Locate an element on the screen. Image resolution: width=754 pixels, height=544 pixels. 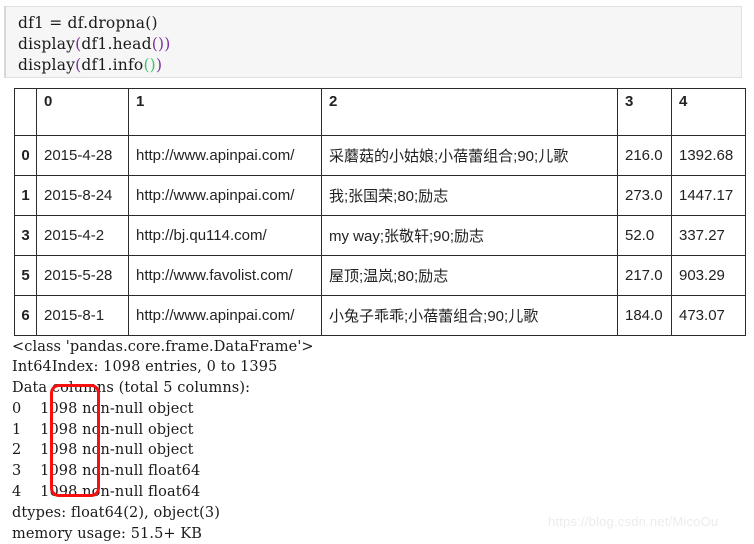
cell-col-3: 273.0 is located at coordinates (645, 196).